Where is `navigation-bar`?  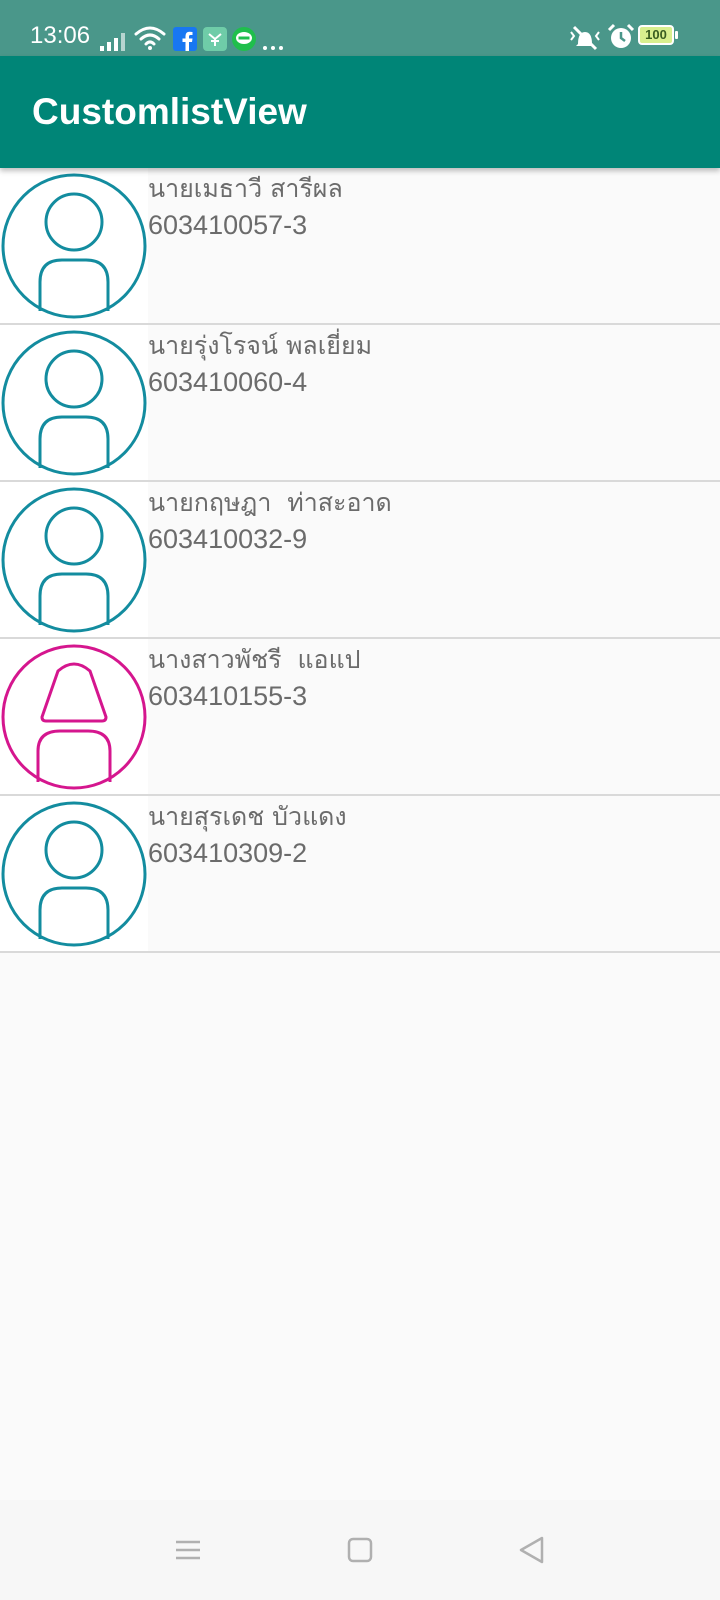 navigation-bar is located at coordinates (360, 1550).